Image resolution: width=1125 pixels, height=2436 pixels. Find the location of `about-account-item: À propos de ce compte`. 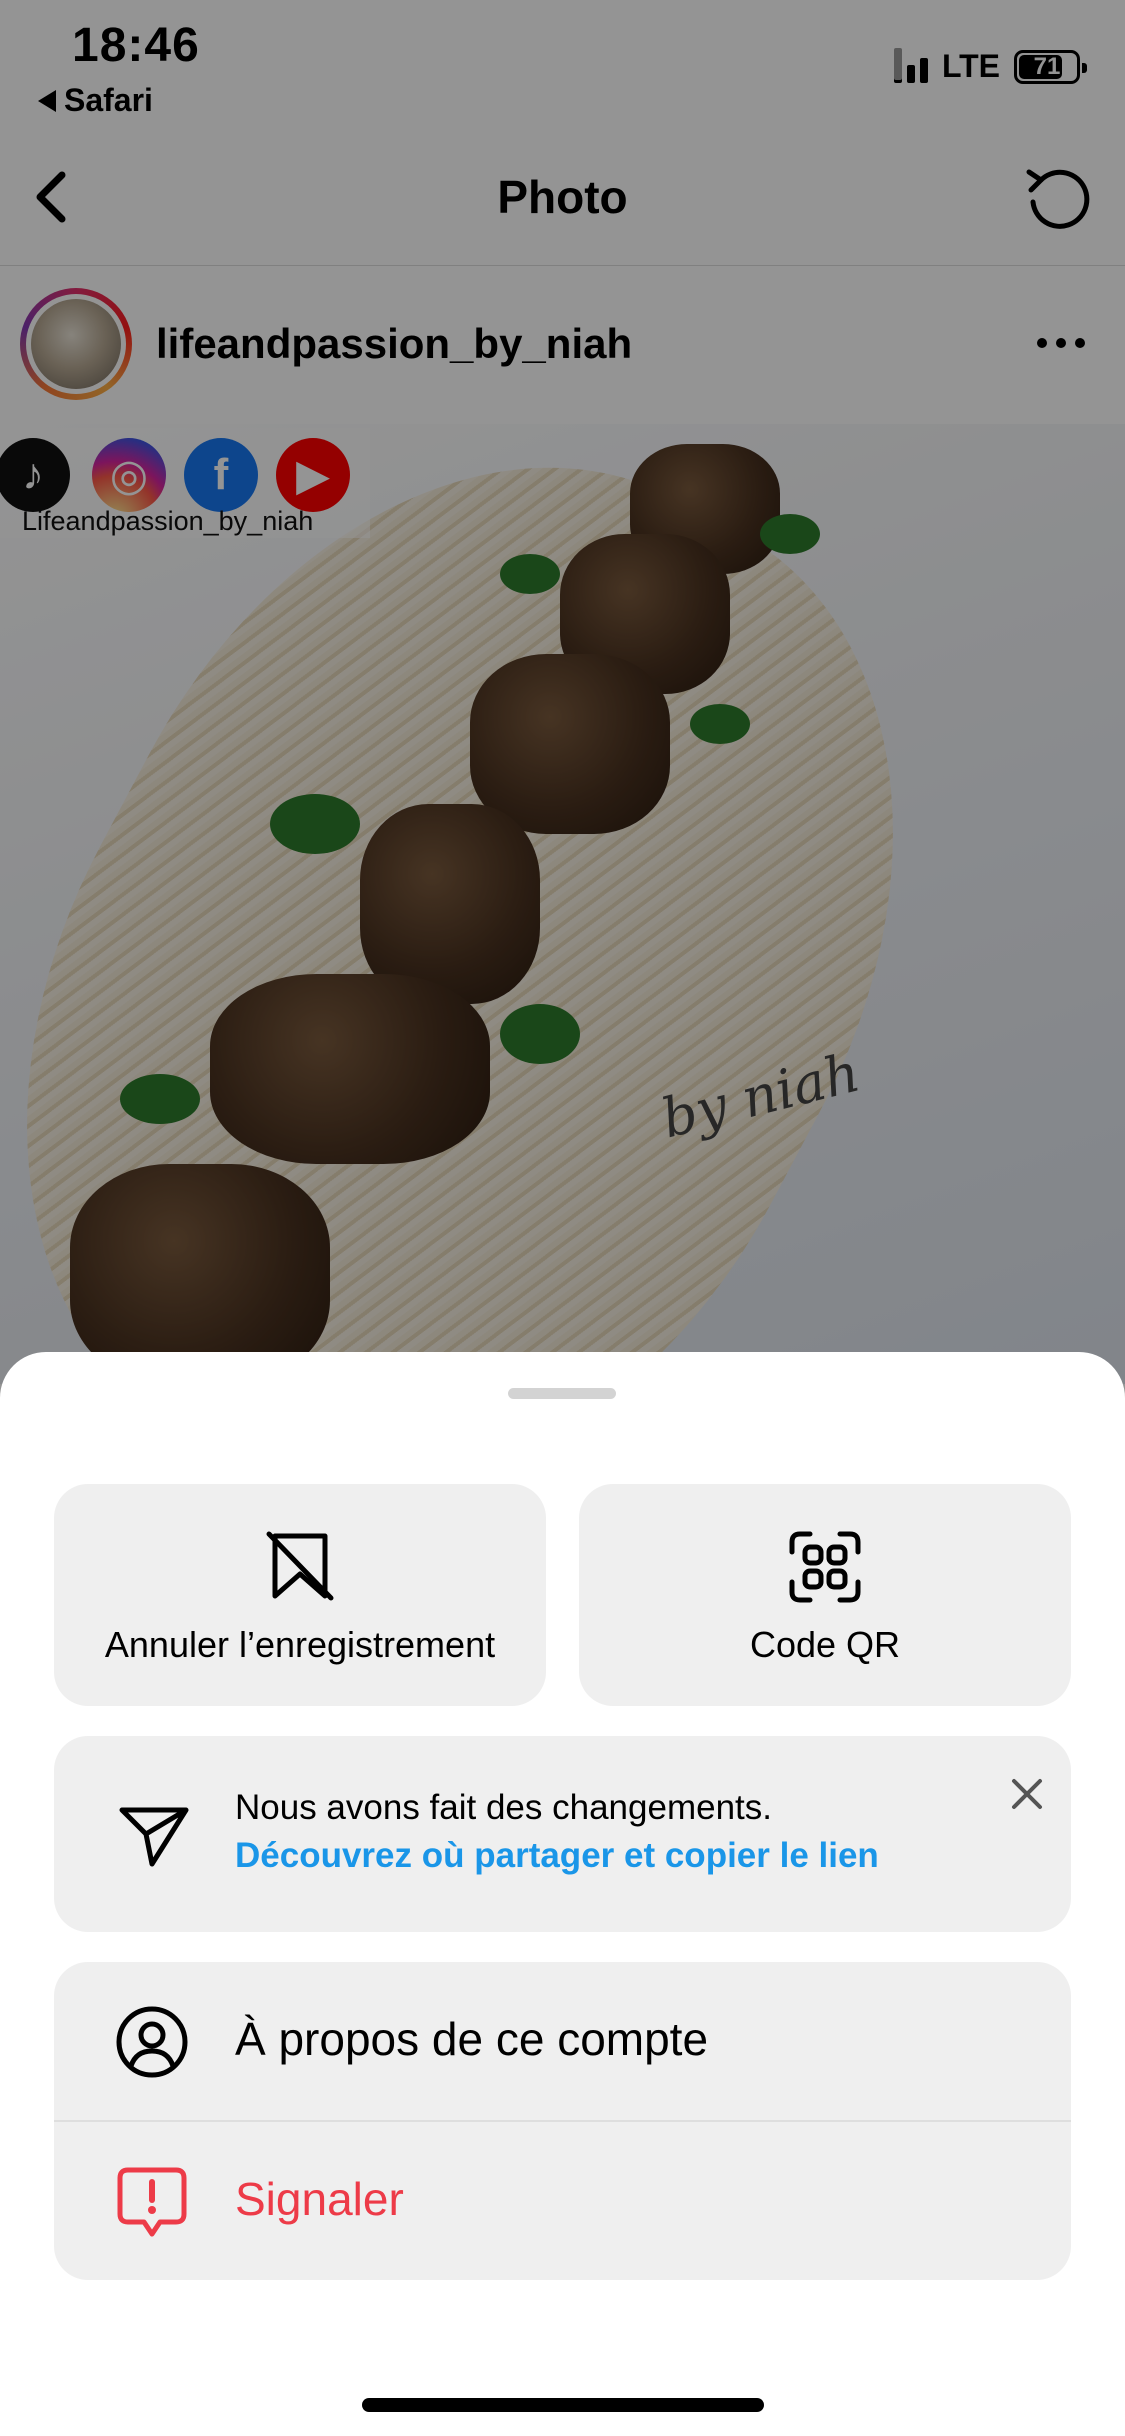

about-account-item: À propos de ce compte is located at coordinates (562, 2042).